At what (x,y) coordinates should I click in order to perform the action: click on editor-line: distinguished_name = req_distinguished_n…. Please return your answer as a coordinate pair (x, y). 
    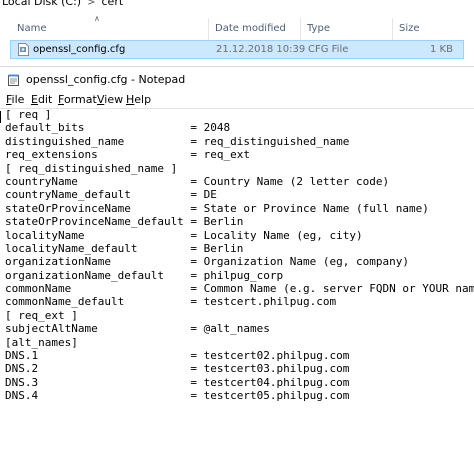
    Looking at the image, I should click on (177, 141).